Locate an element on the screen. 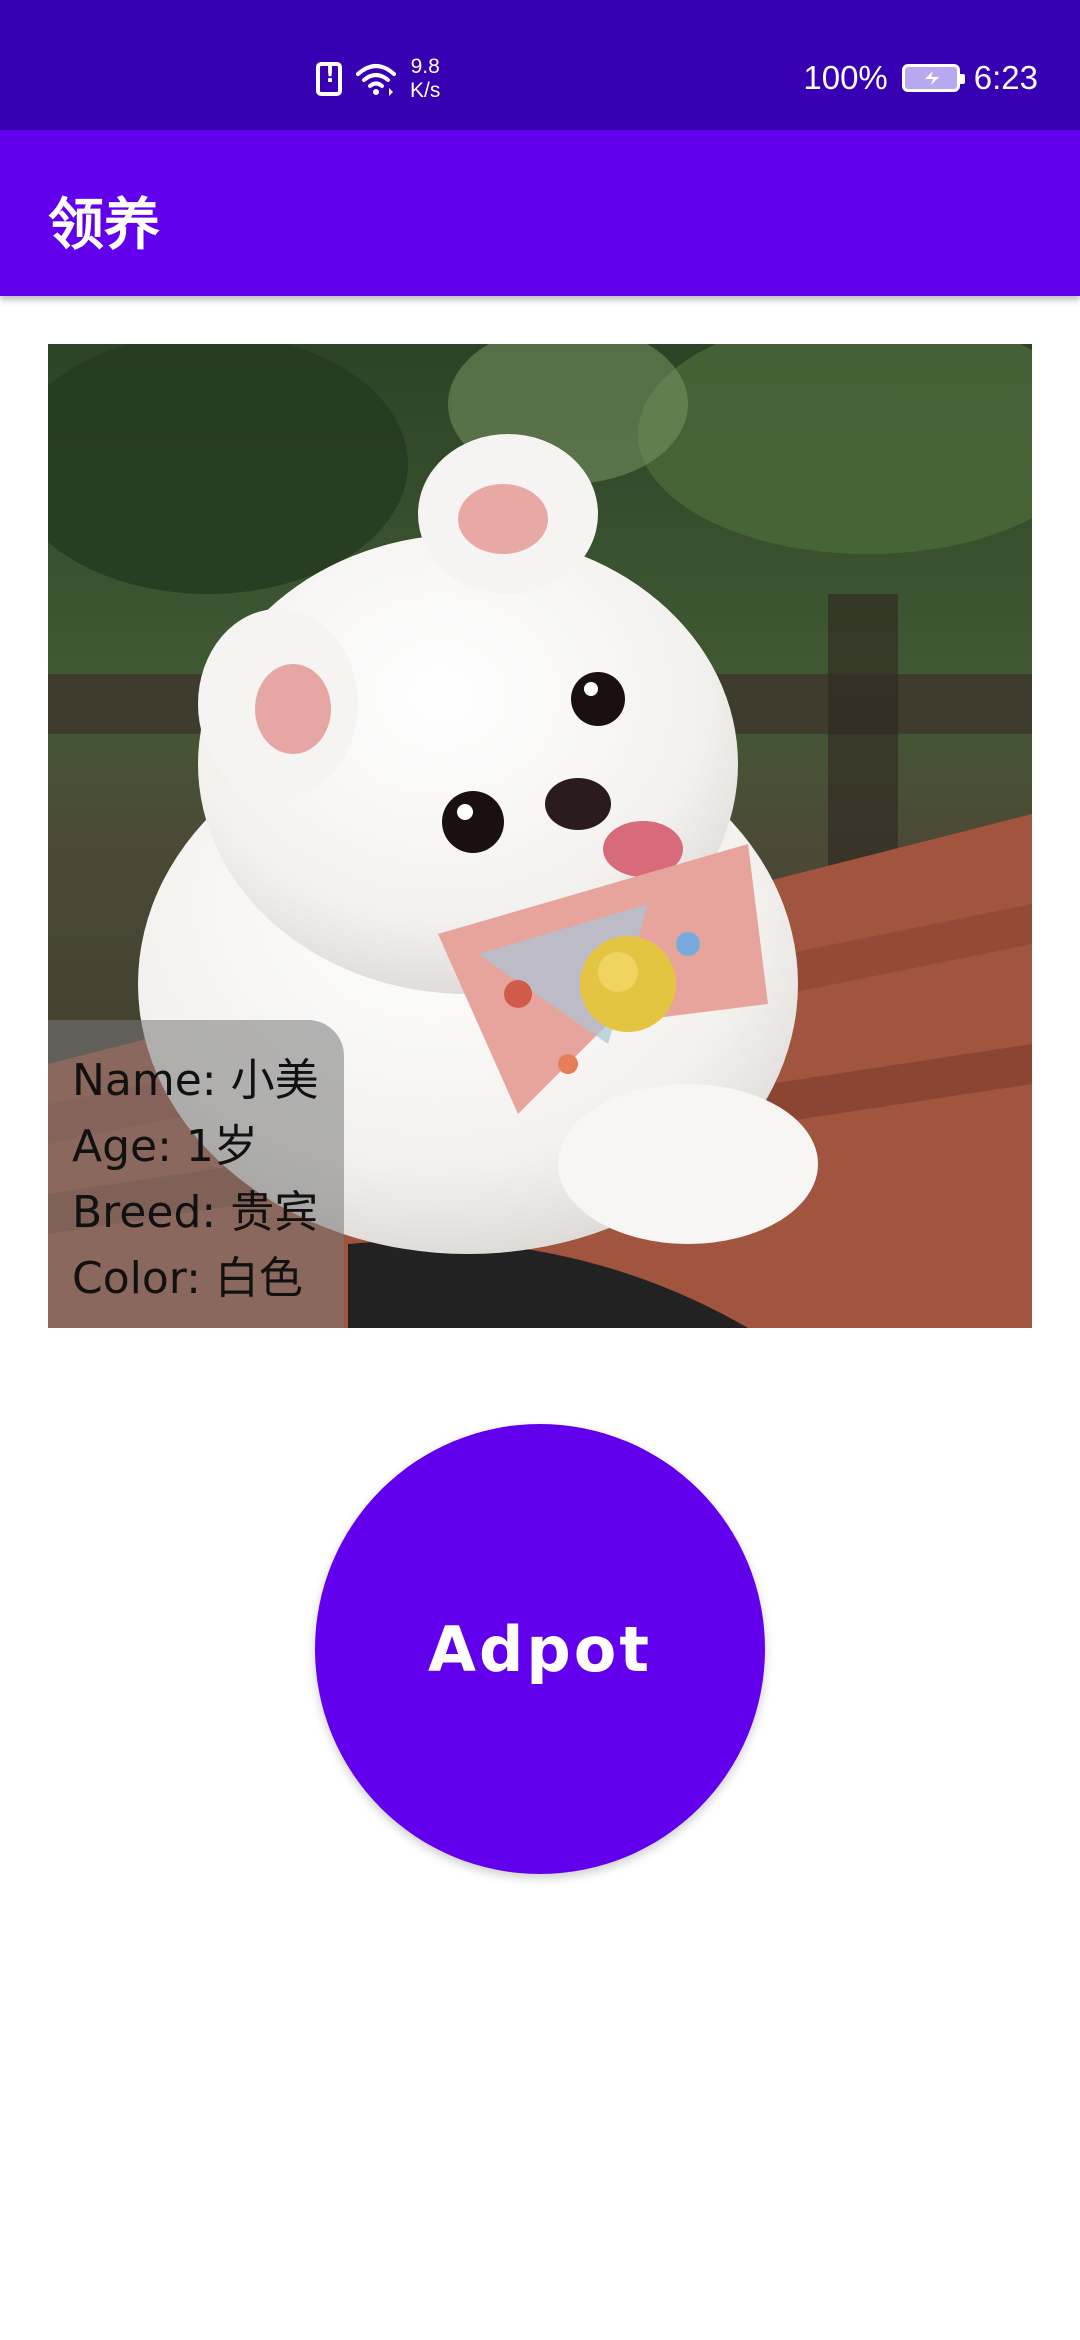 This screenshot has height=2340, width=1080. status-bar: 9.8 K/s 100% 6:23 is located at coordinates (540, 65).